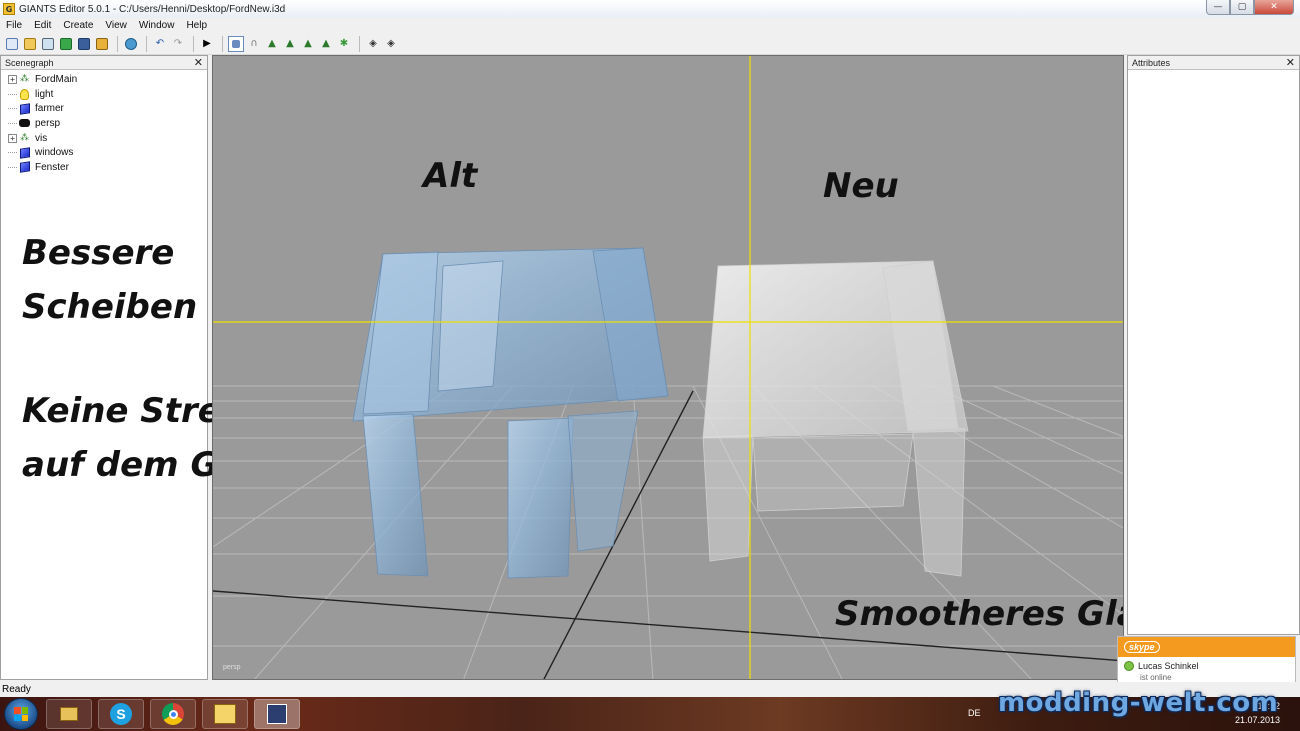 This screenshot has width=1300, height=731. Describe the element at coordinates (109, 280) in the screenshot. I see `overlay-caption-top: Bessere Scheiben` at that location.